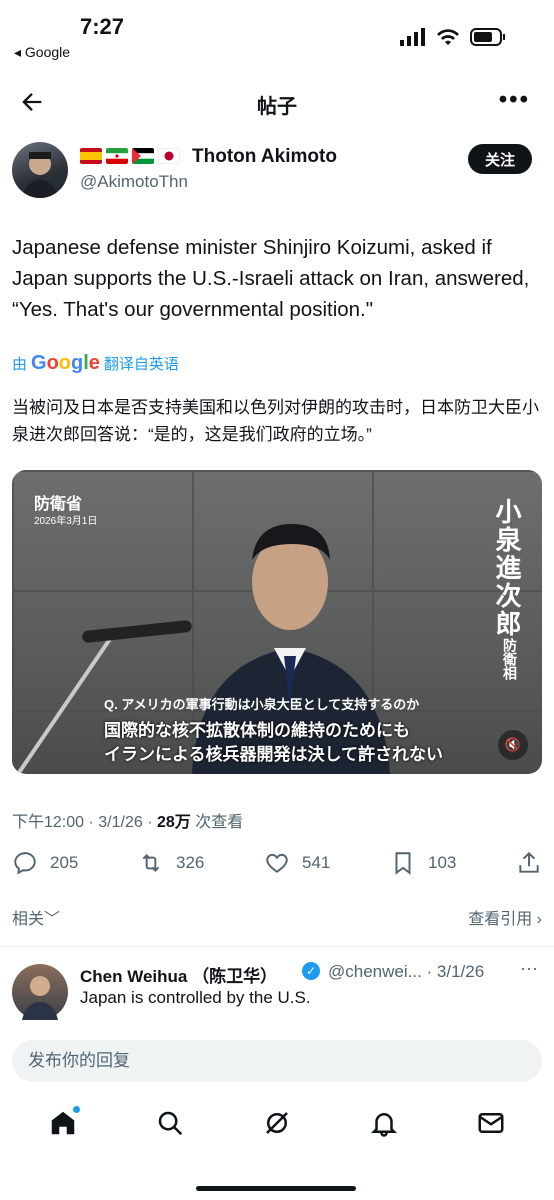 Image resolution: width=554 pixels, height=1200 pixels. I want to click on tab-search, so click(170, 1125).